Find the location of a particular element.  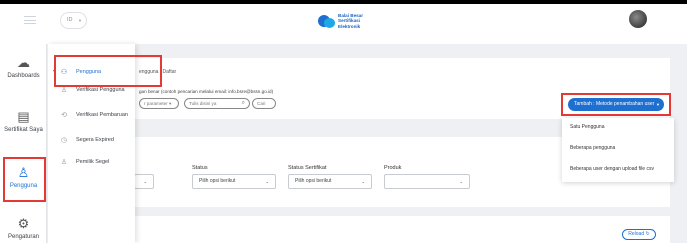

submenu-item-pemilik-segel: ♙ Pemilik Segel is located at coordinates (83, 162).